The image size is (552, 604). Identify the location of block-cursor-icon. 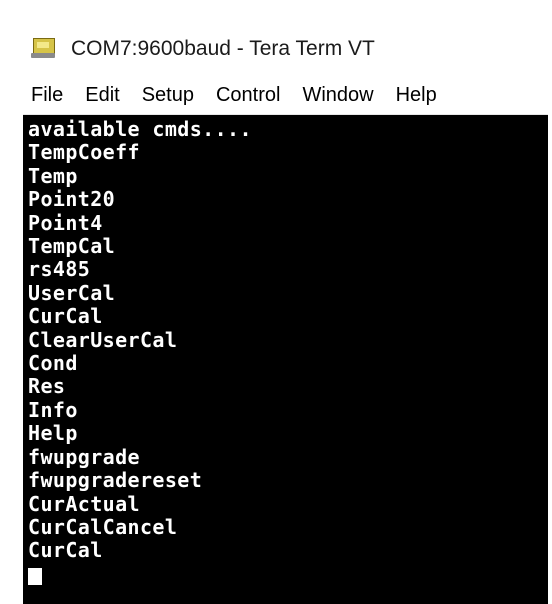
(35, 576).